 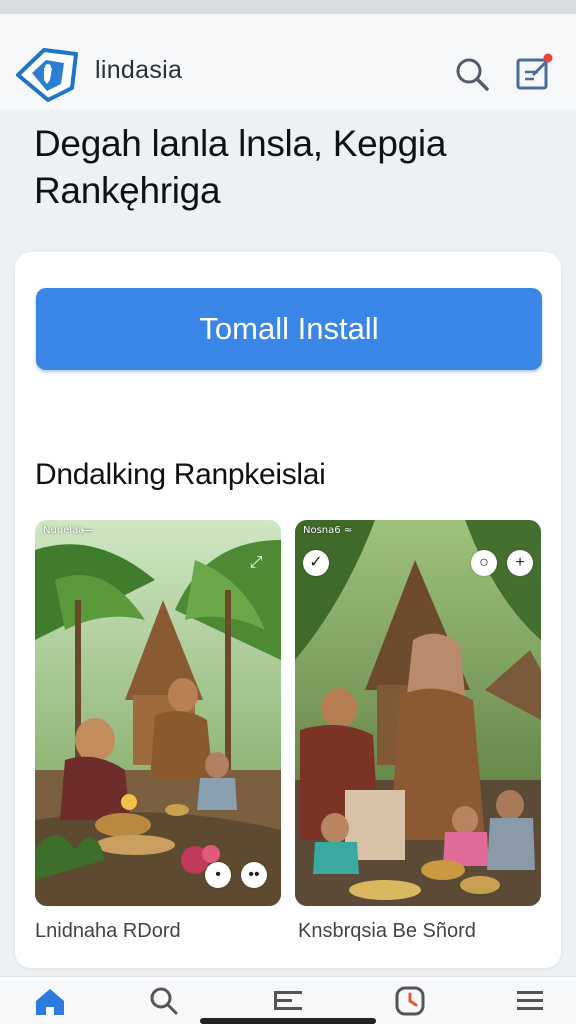 What do you see at coordinates (139, 70) in the screenshot?
I see `app-brand-name: lindasia` at bounding box center [139, 70].